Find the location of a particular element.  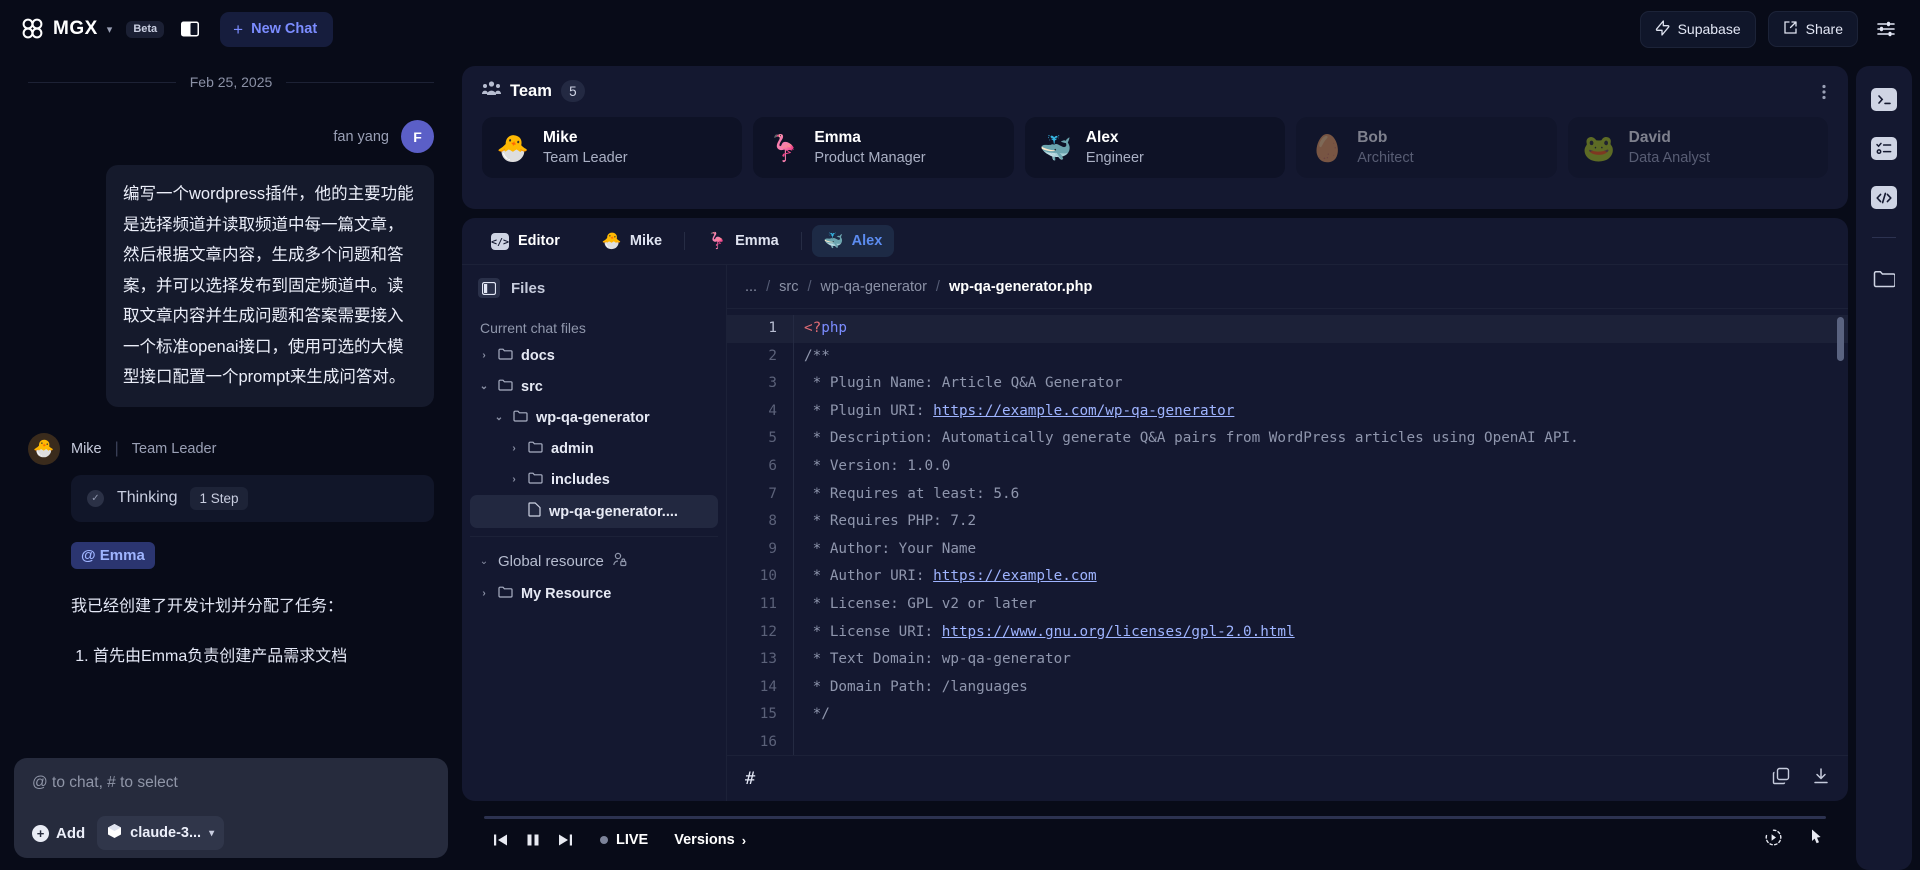

member-avatar-icon: 🐸 is located at coordinates (1598, 147).